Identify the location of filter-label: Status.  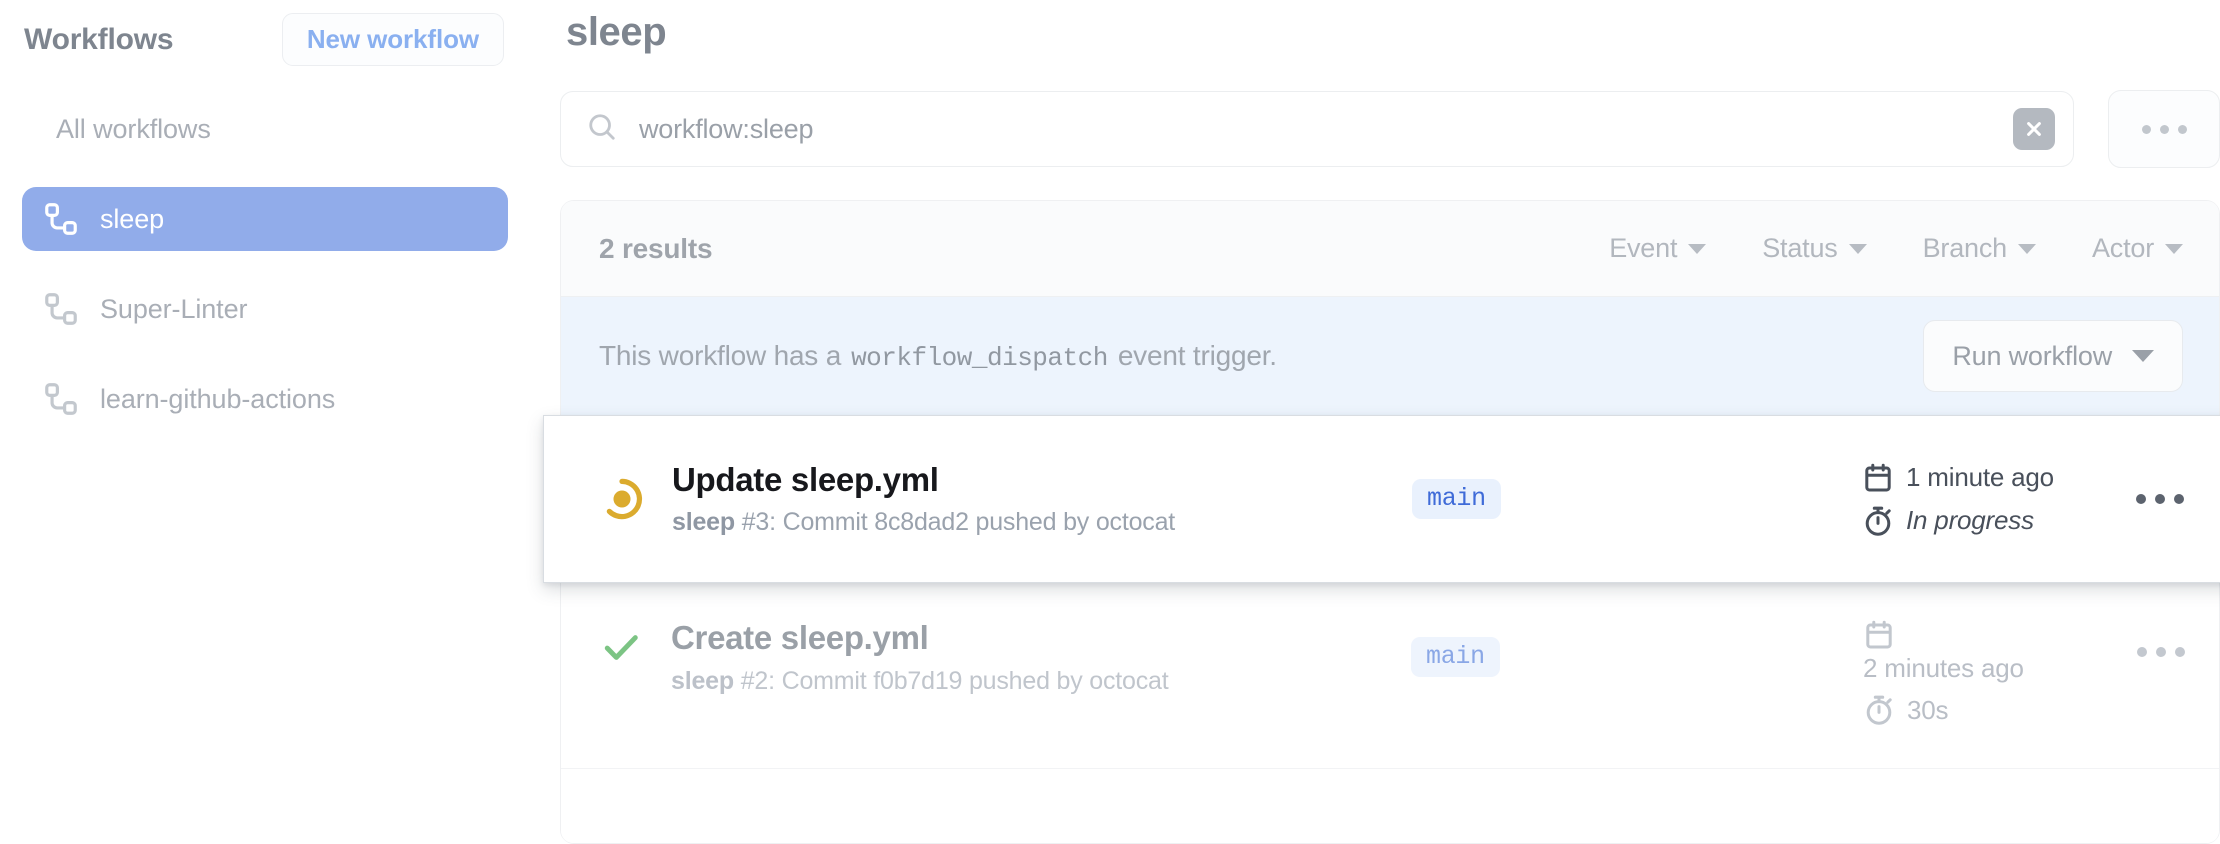
(1800, 248).